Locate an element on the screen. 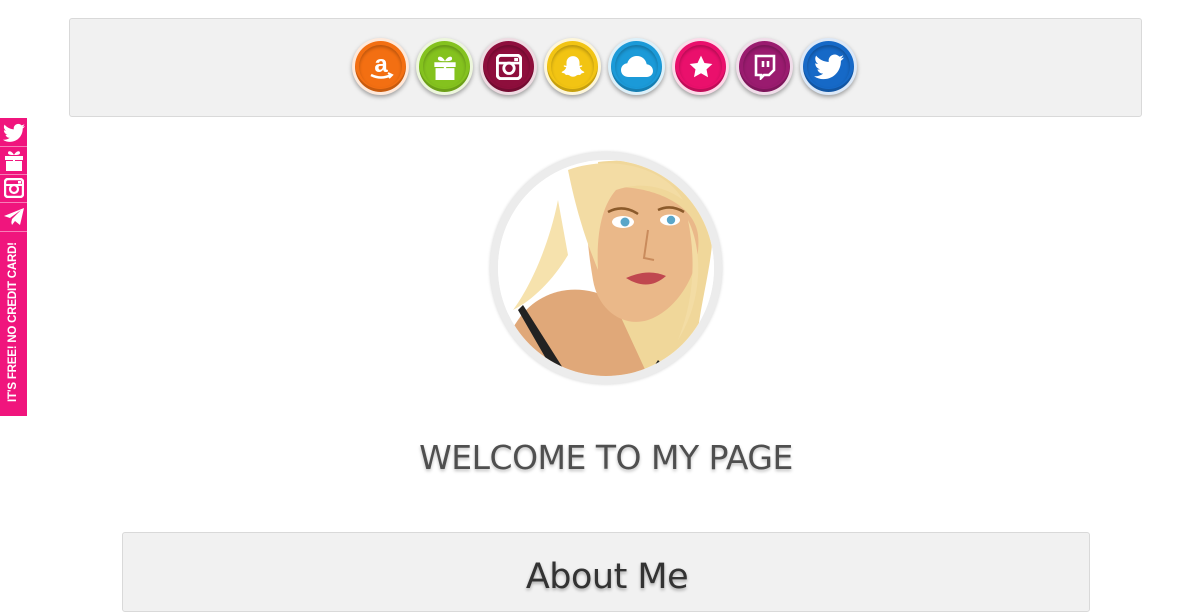  star-icon is located at coordinates (700, 66).